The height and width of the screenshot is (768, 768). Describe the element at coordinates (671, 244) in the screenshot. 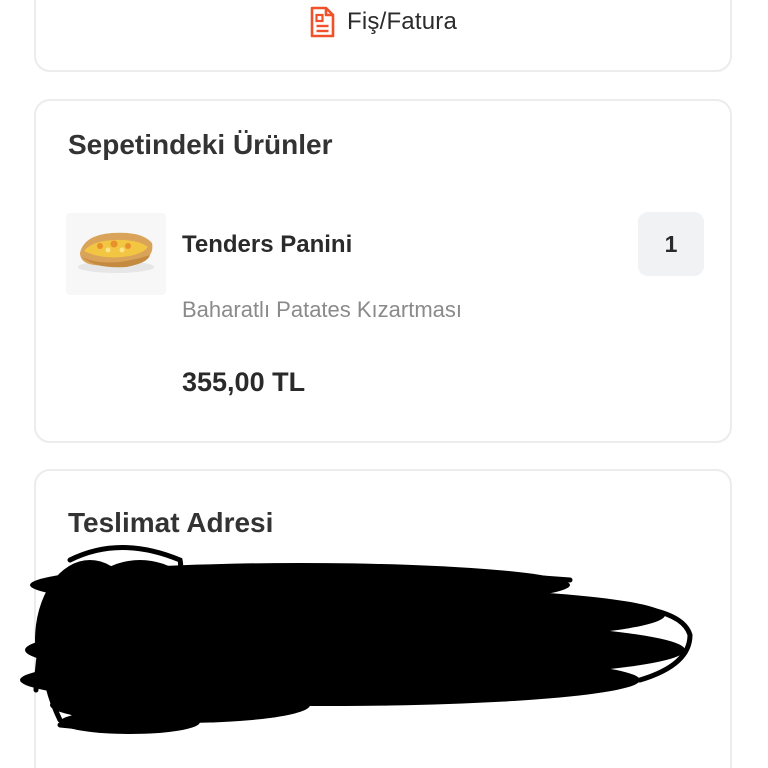

I see `quantity-badge: 1` at that location.